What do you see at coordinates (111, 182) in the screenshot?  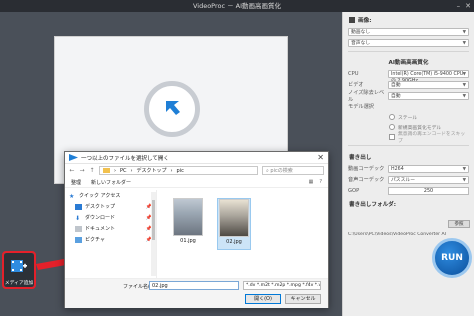 I see `new-folder-button: 新しいフォルダー` at bounding box center [111, 182].